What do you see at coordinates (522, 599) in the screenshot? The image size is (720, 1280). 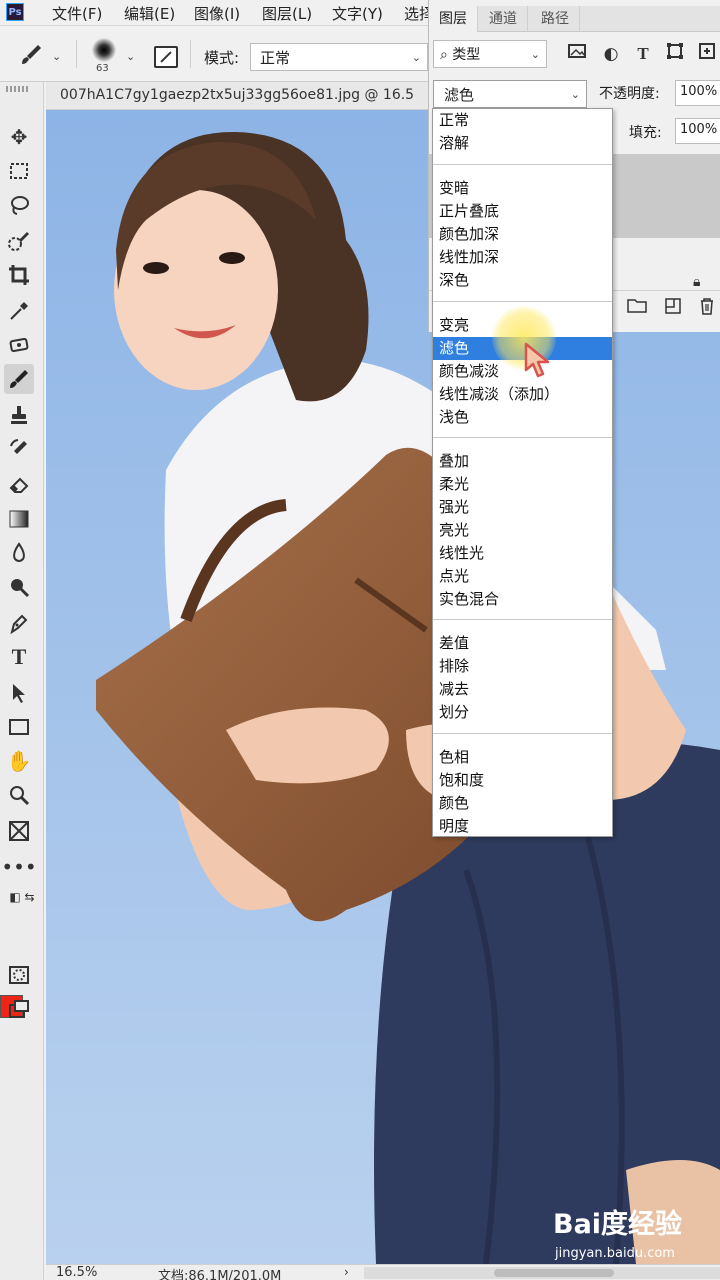 I see `blend-option: 实色混合` at bounding box center [522, 599].